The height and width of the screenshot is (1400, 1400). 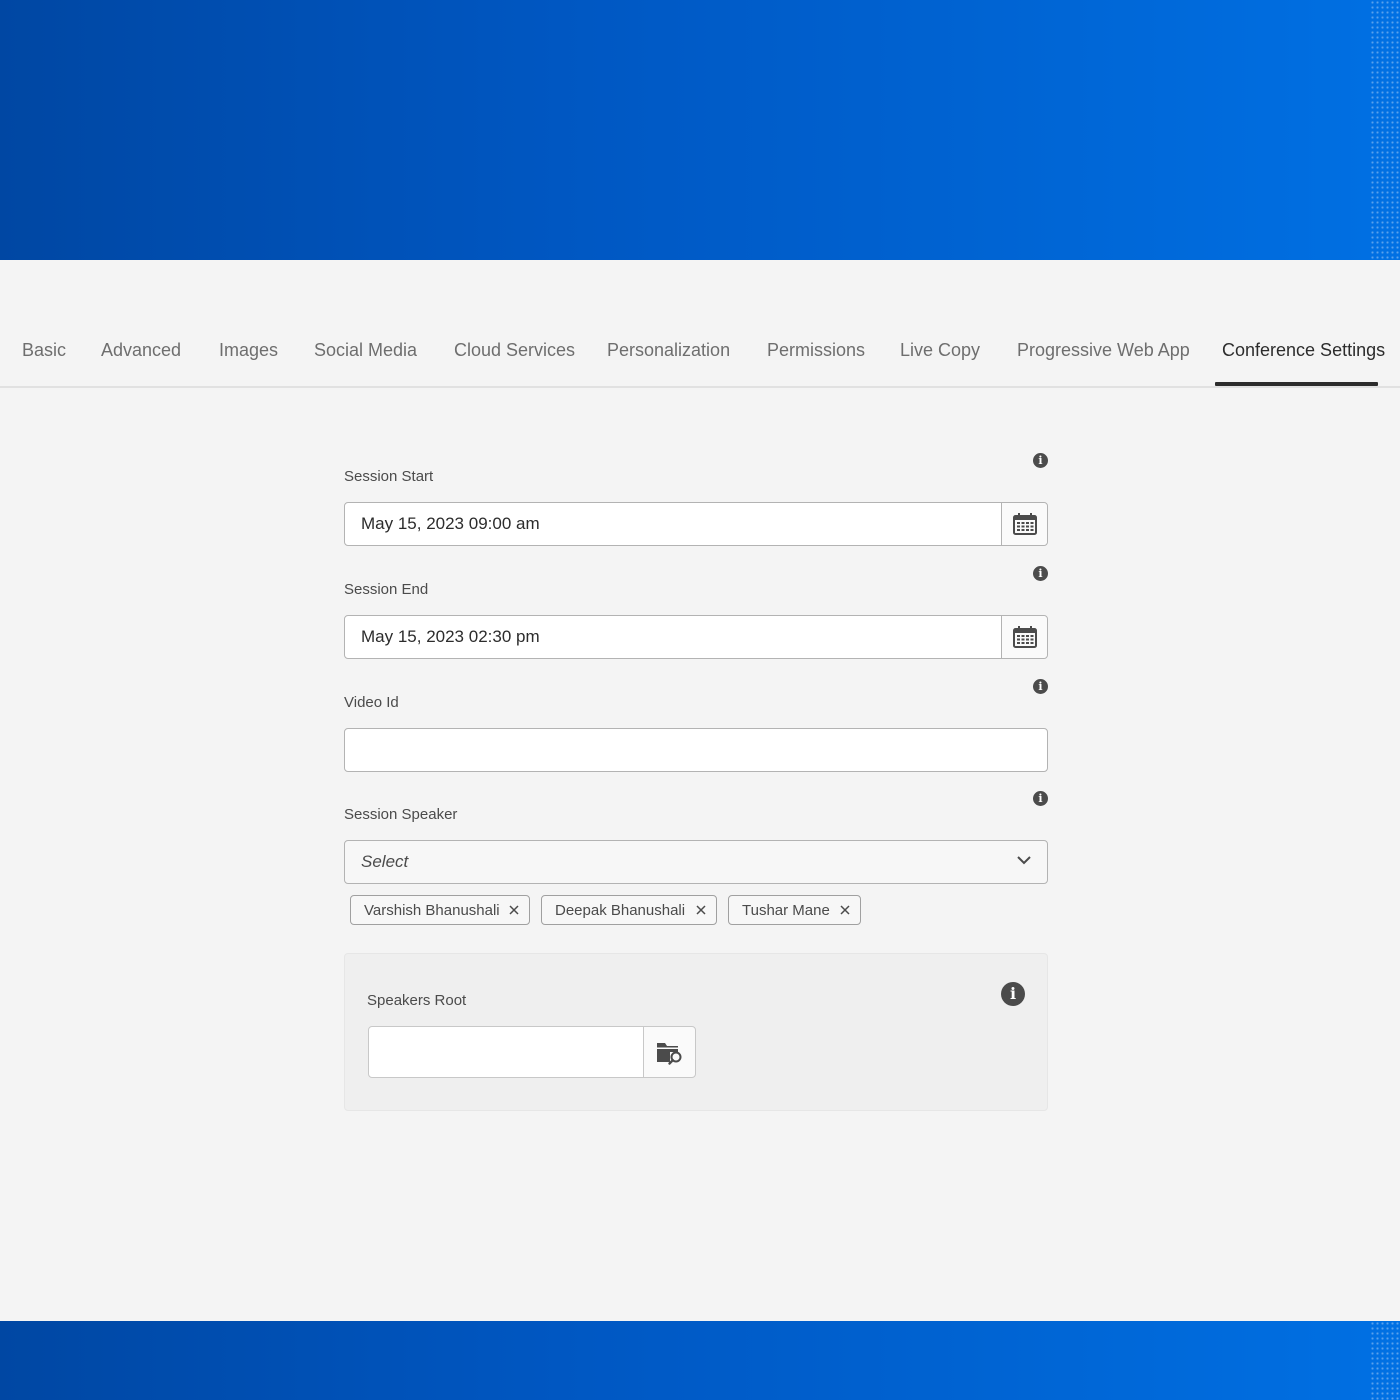 I want to click on speaker-tag: Tushar Mane, so click(x=794, y=910).